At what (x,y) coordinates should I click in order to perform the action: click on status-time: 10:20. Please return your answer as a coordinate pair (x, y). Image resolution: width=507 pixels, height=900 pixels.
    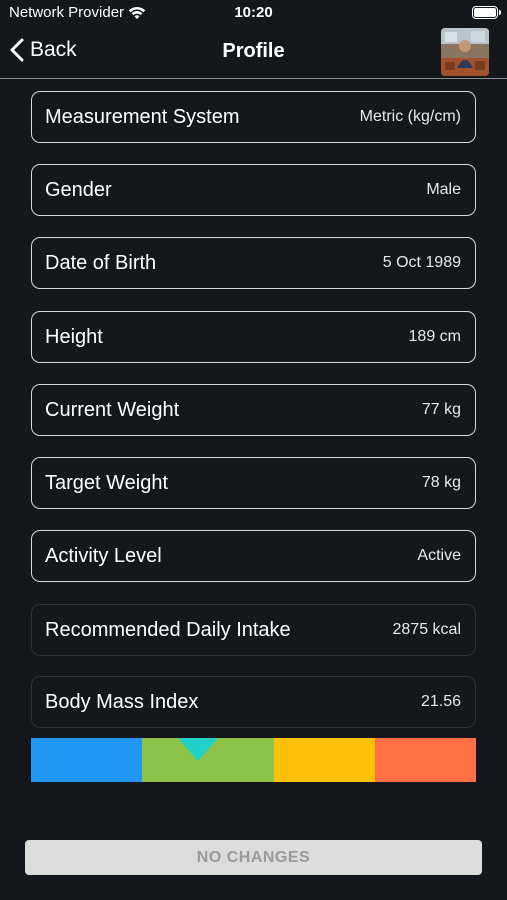
    Looking at the image, I should click on (253, 12).